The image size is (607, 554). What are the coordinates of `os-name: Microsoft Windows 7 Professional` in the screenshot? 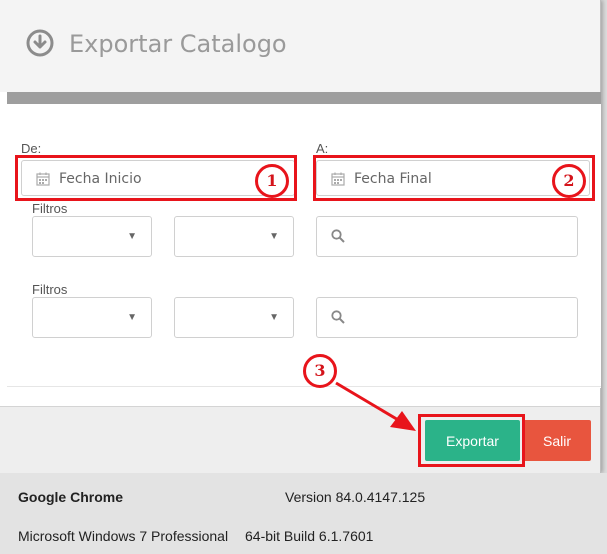 It's located at (123, 536).